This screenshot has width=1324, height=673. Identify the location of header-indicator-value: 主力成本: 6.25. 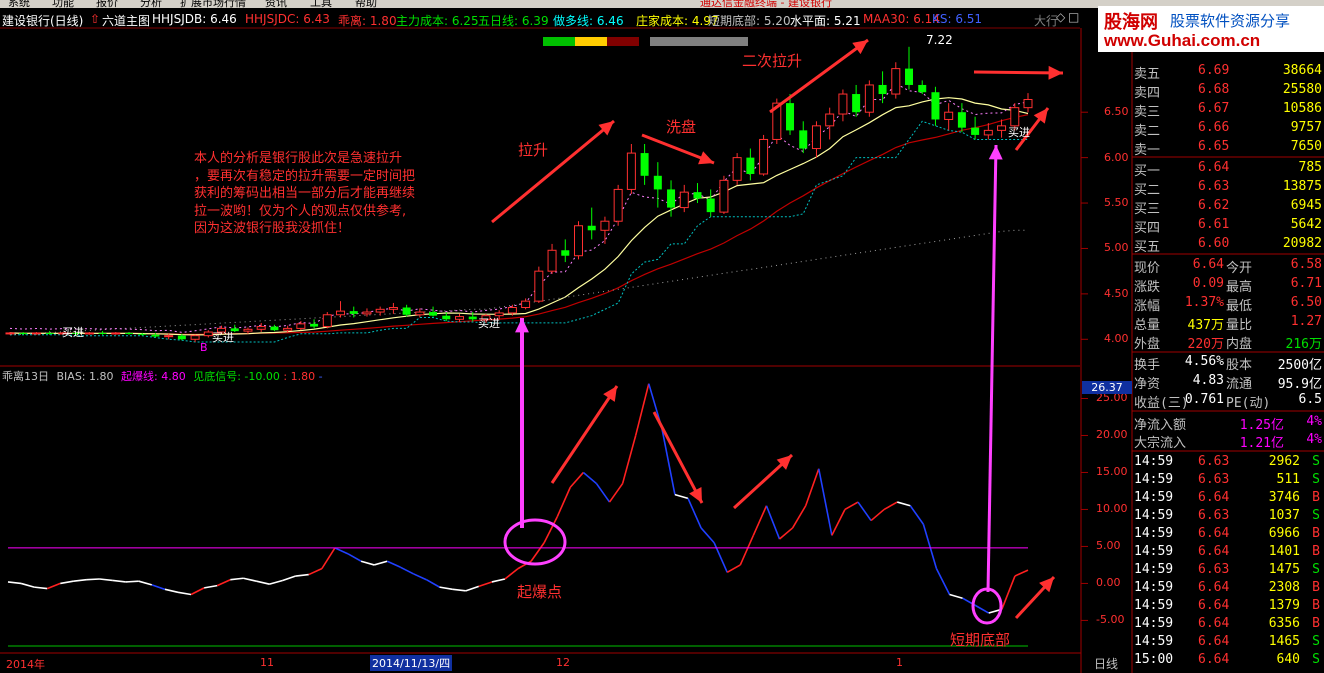
(437, 21).